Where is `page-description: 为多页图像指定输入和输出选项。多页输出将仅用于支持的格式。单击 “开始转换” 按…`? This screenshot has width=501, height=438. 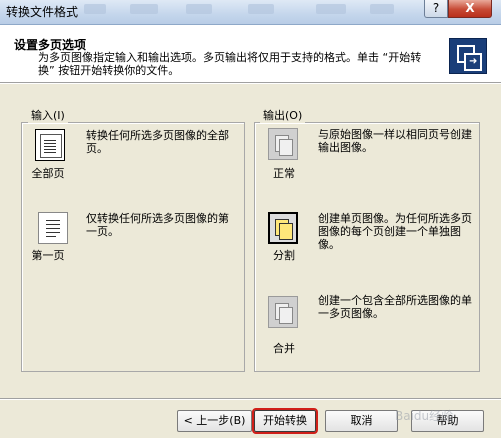 page-description: 为多页图像指定输入和输出选项。多页输出将仅用于支持的格式。单击 “开始转换” 按… is located at coordinates (230, 64).